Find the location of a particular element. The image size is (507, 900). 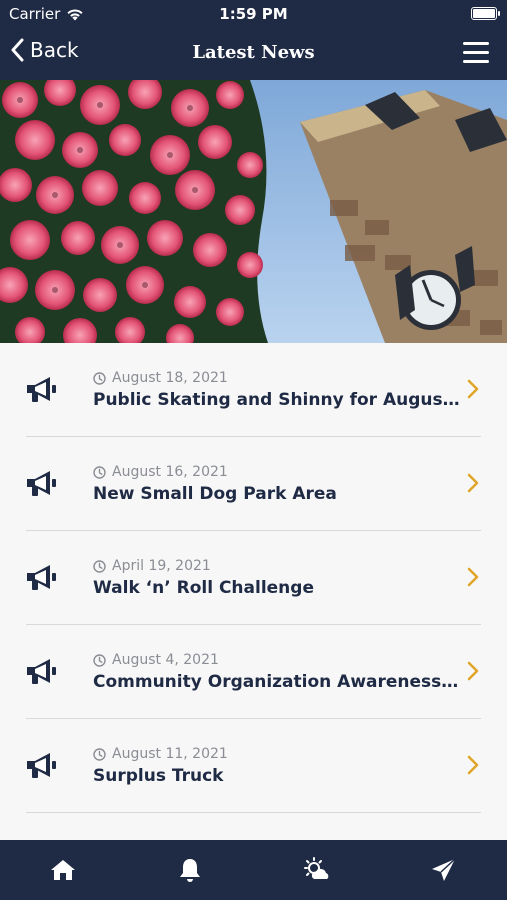

tab-send is located at coordinates (443, 870).